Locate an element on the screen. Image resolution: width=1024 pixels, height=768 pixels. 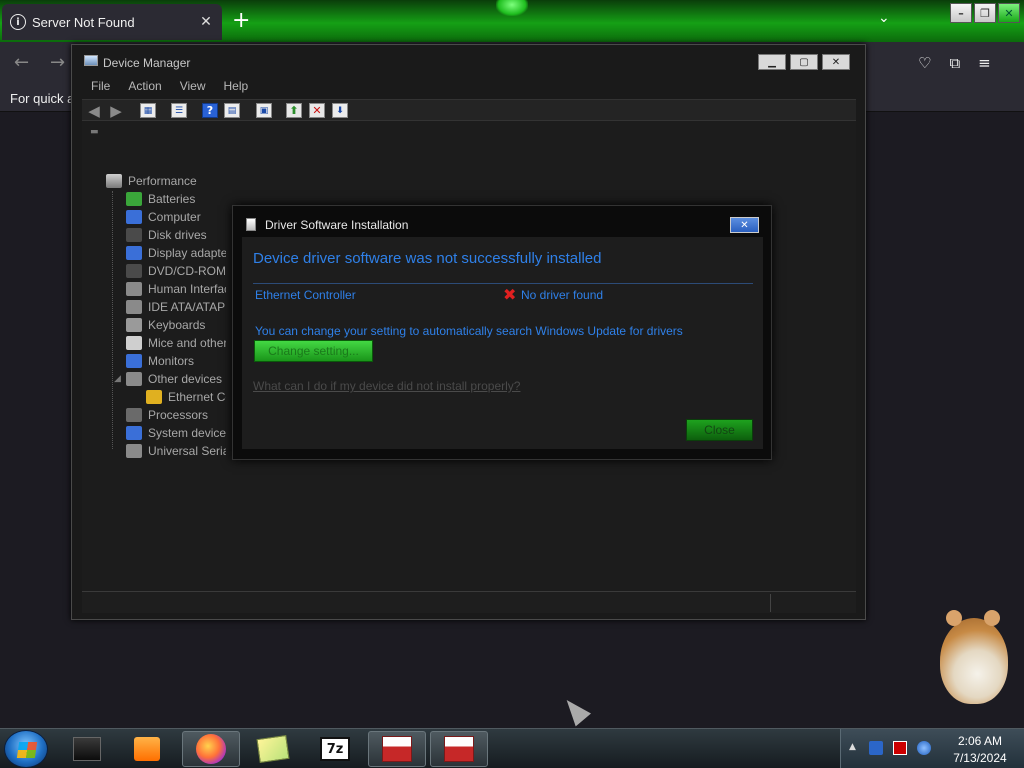
tree-item: Processors is located at coordinates (176, 415).